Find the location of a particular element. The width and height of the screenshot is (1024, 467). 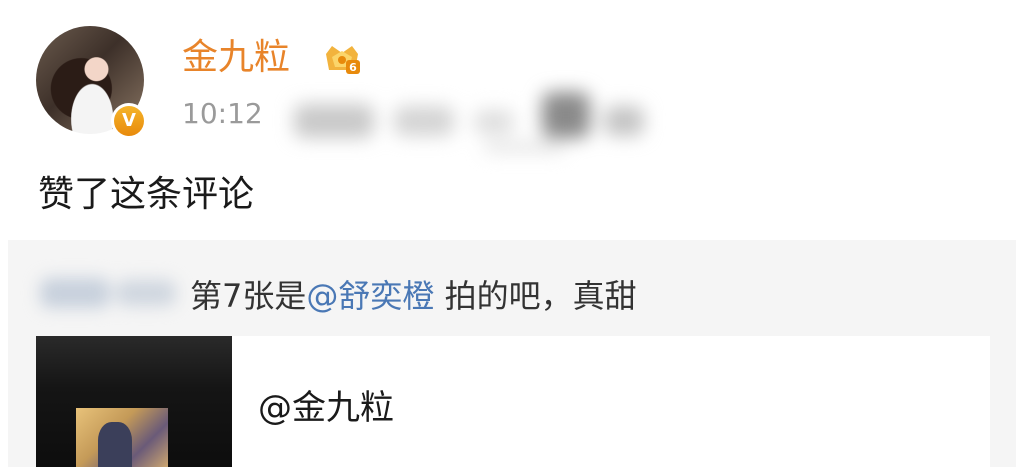

verified-badge-icon: V is located at coordinates (129, 121).